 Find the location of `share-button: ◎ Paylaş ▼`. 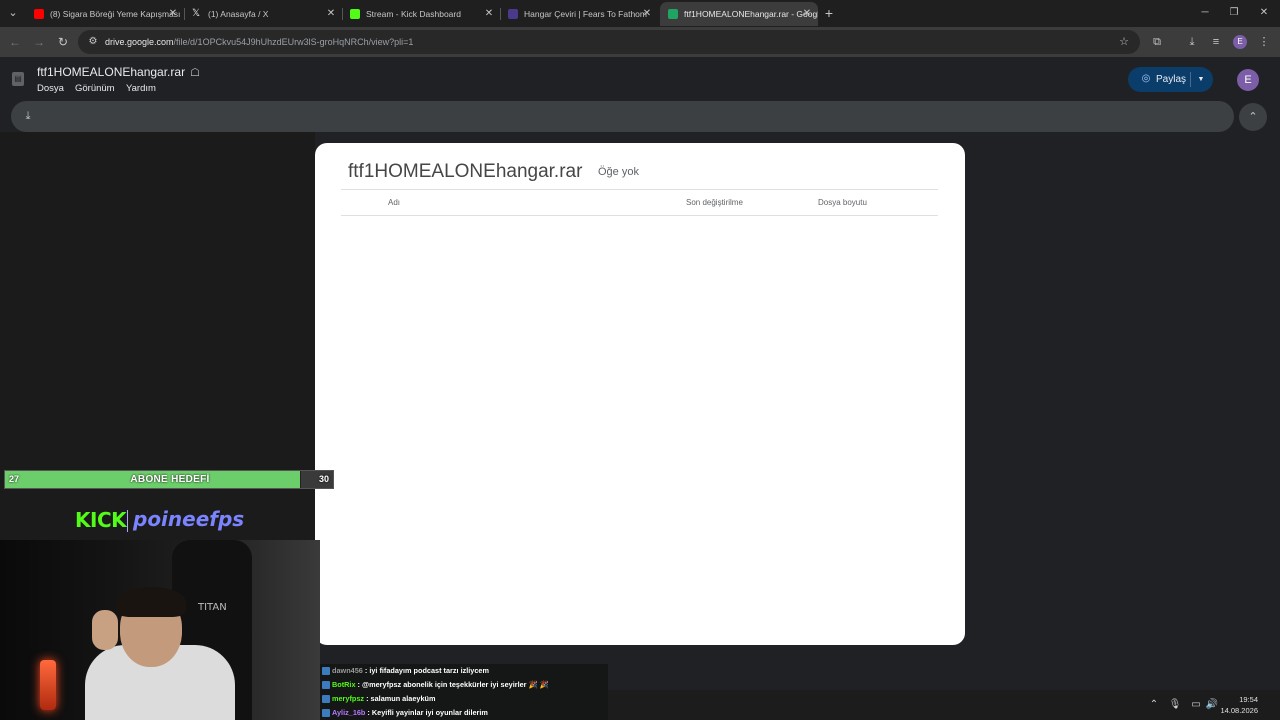

share-button: ◎ Paylaş ▼ is located at coordinates (1170, 79).